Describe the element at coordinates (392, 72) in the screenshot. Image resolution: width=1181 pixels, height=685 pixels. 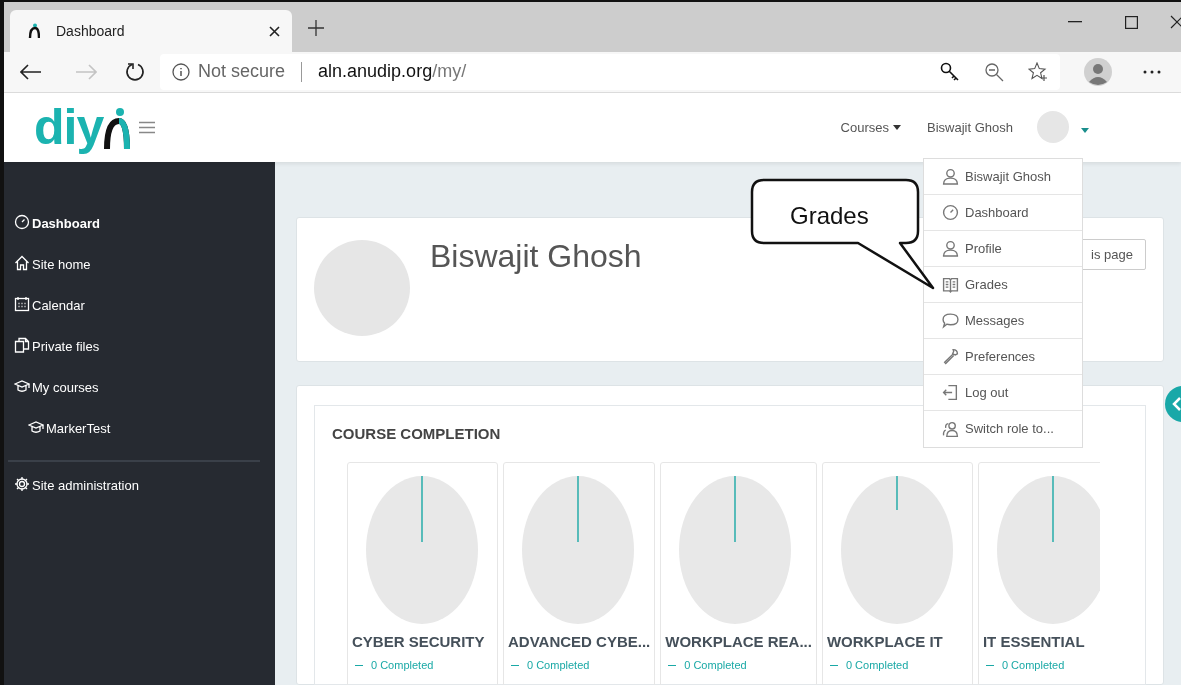
I see `url-text: aln.anudip.org/my/` at that location.